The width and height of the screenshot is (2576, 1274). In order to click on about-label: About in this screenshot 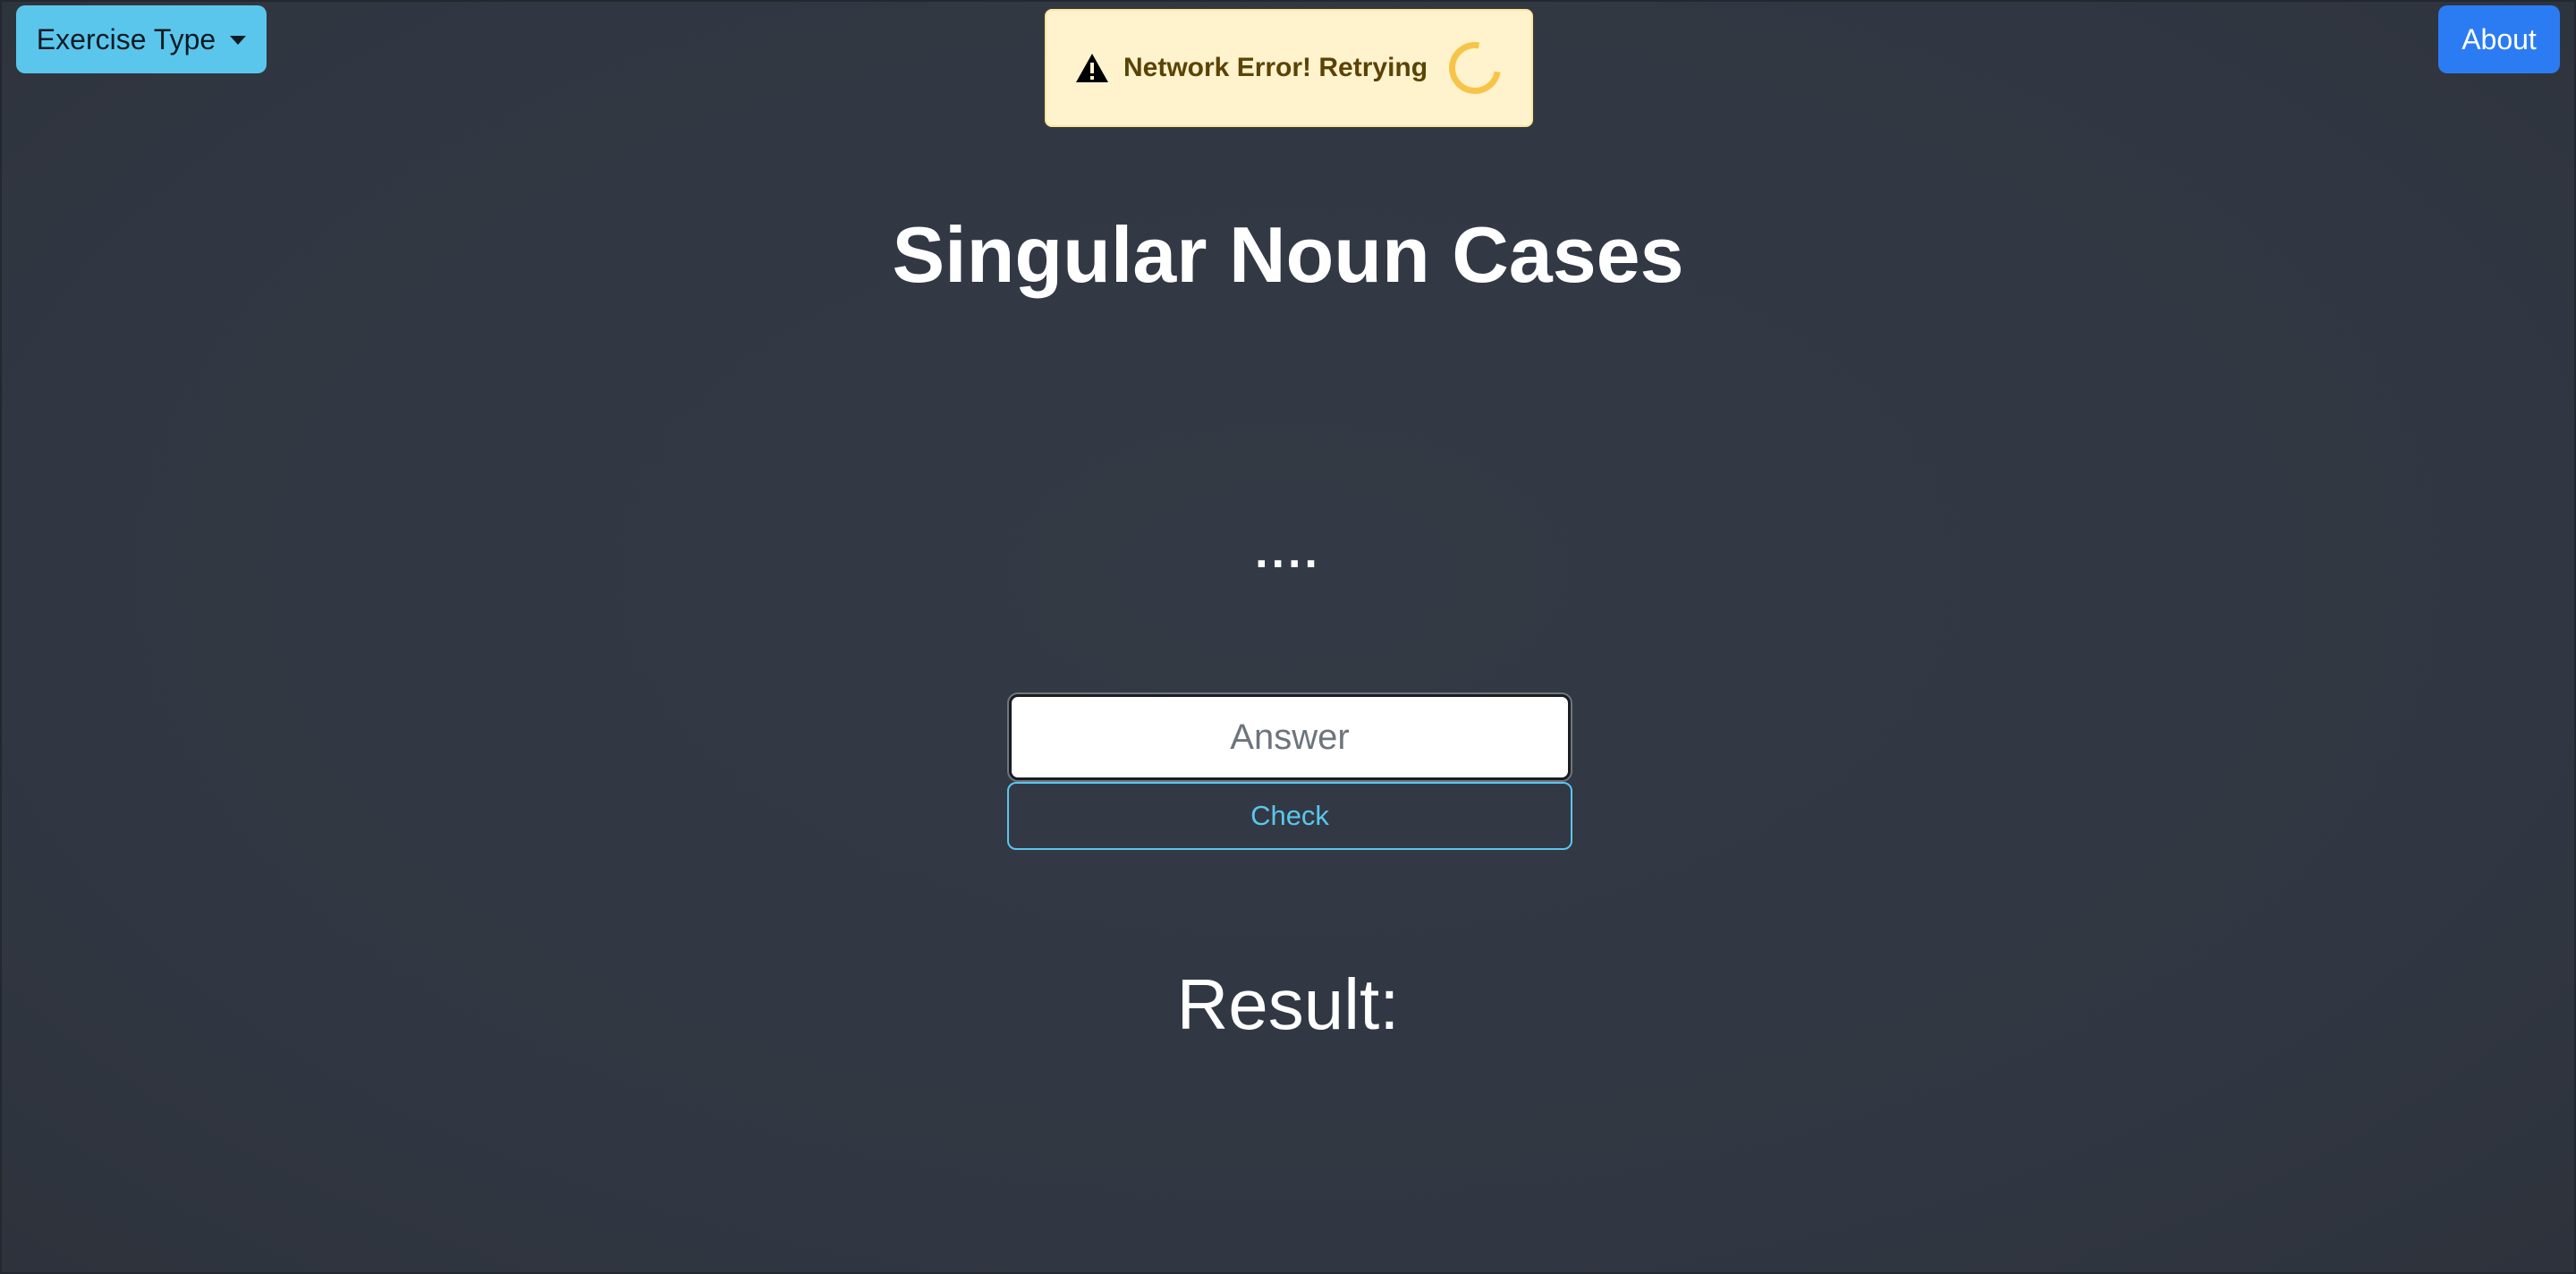, I will do `click(2499, 38)`.